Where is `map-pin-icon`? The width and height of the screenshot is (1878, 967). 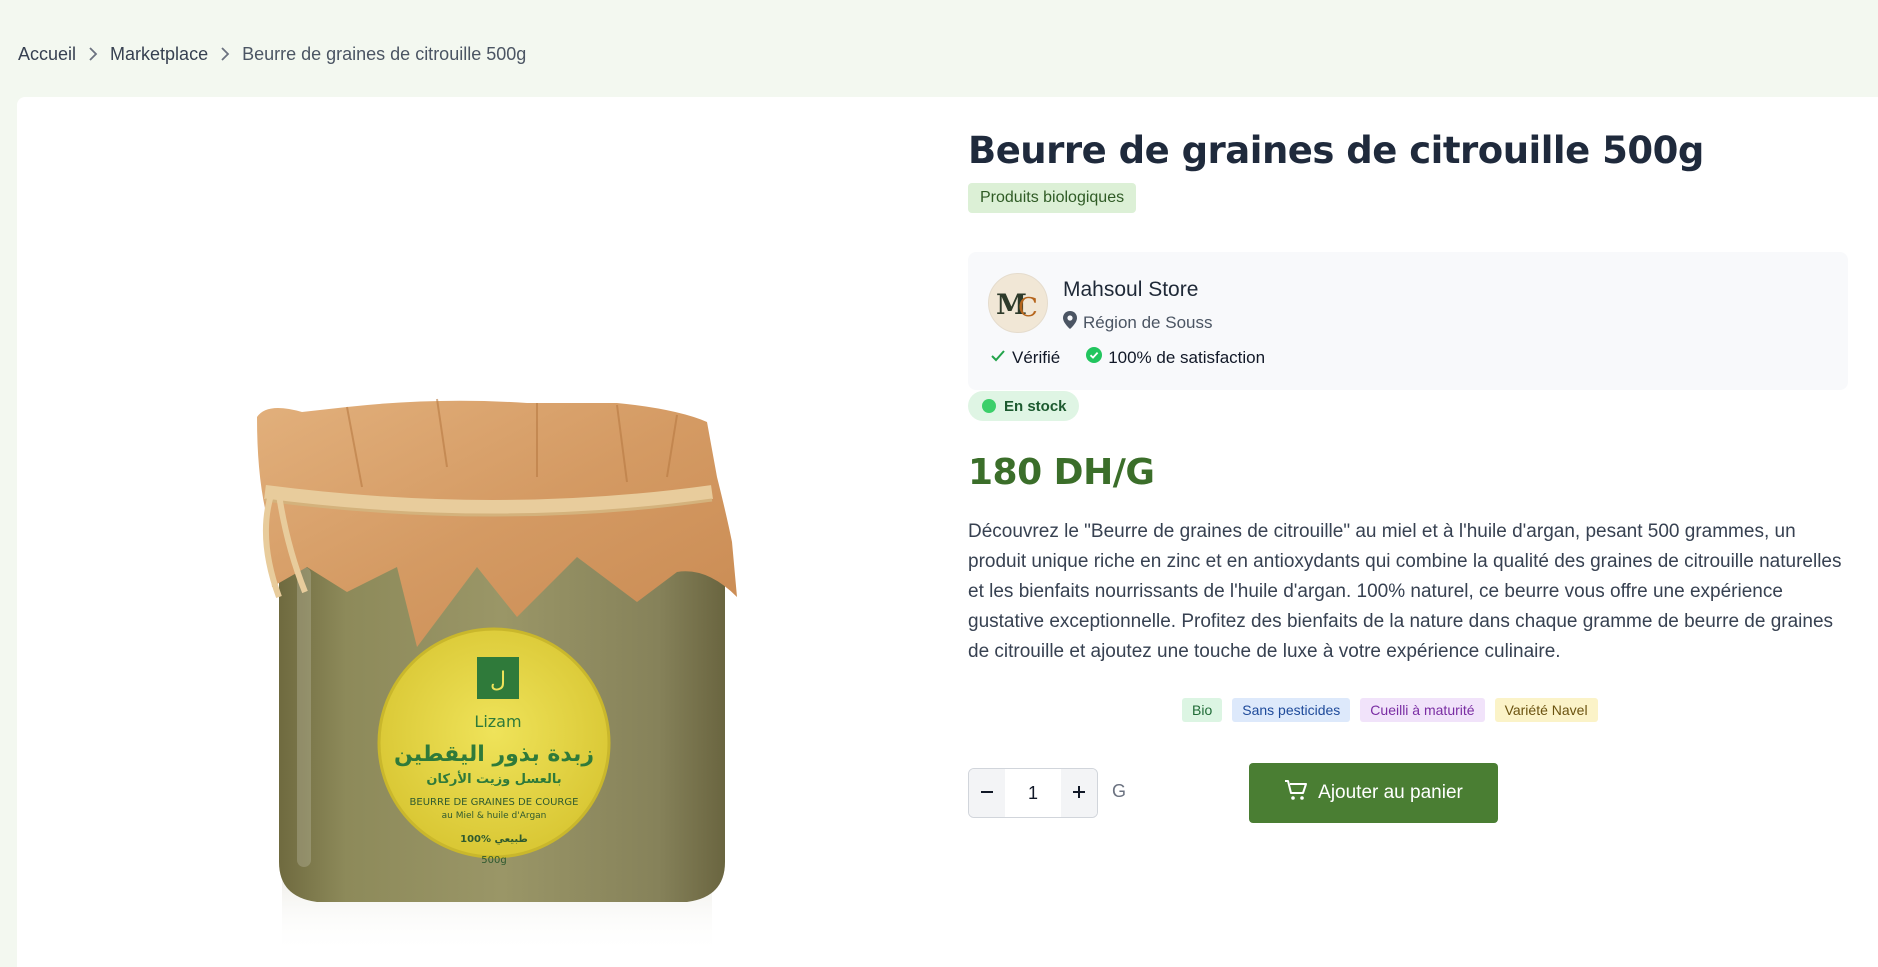 map-pin-icon is located at coordinates (1070, 322).